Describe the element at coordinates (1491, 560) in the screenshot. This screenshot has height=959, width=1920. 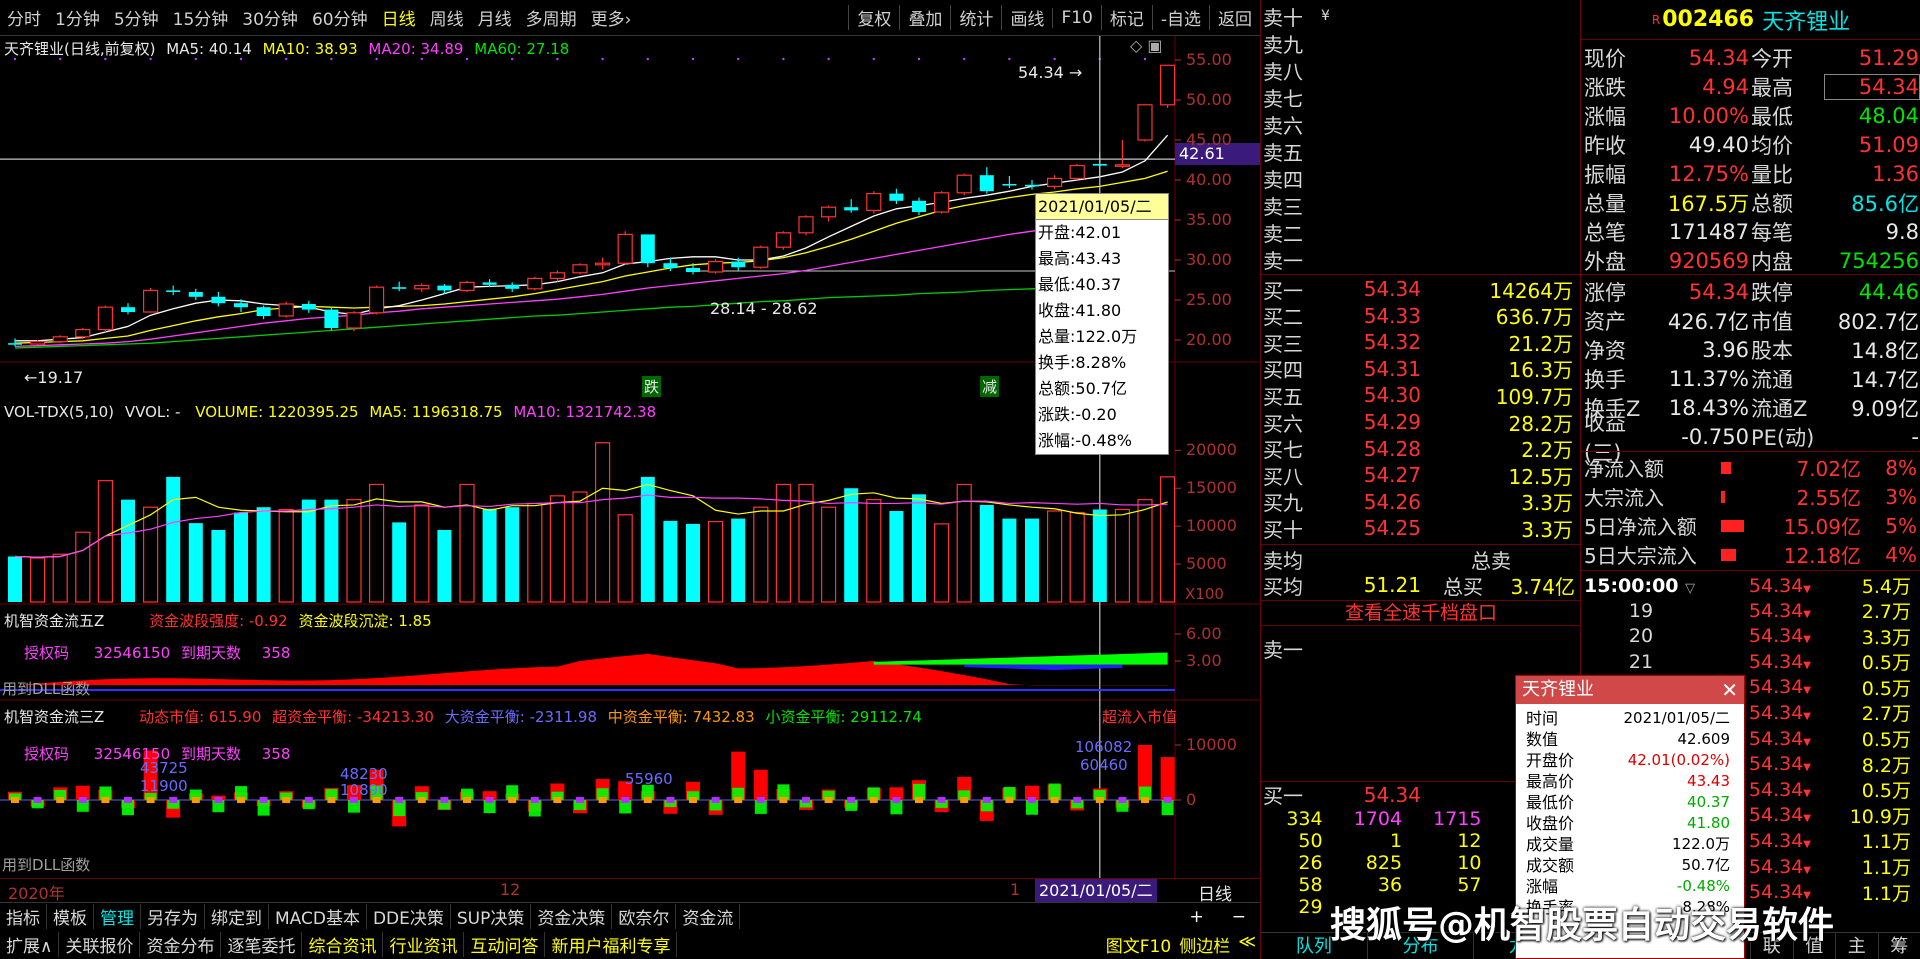
I see `total-sell-label: 总卖` at that location.